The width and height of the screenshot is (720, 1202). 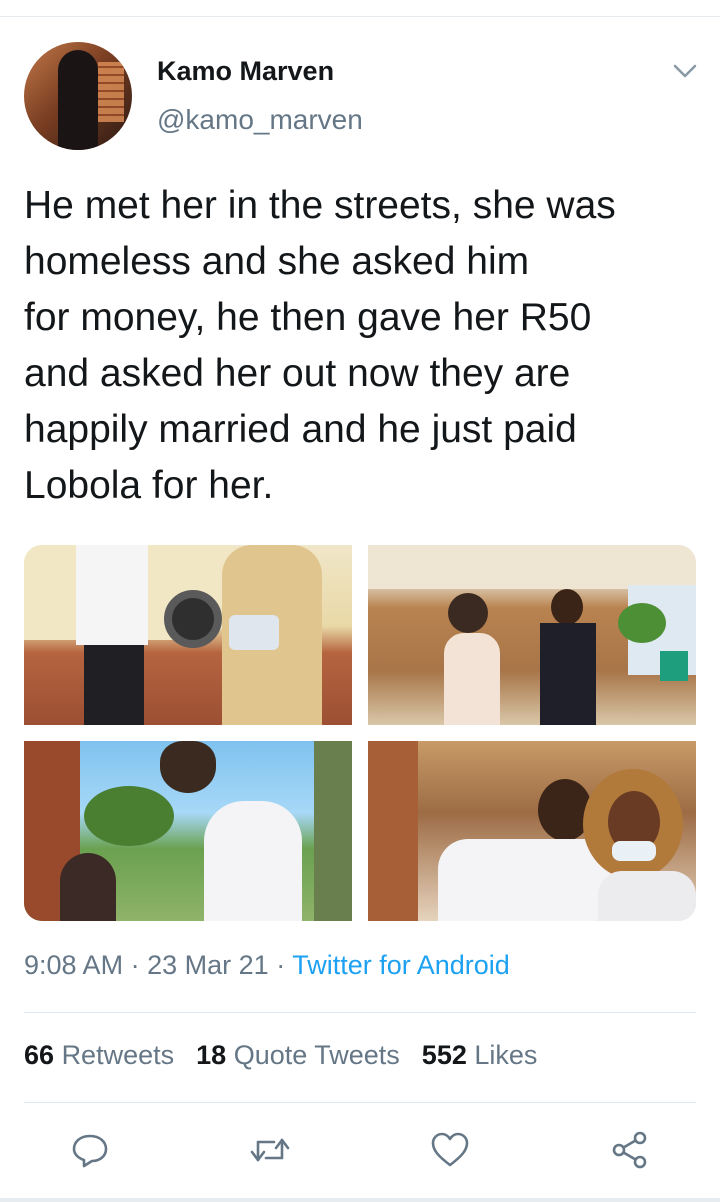 I want to click on retweets-count: 66, so click(x=39, y=1055).